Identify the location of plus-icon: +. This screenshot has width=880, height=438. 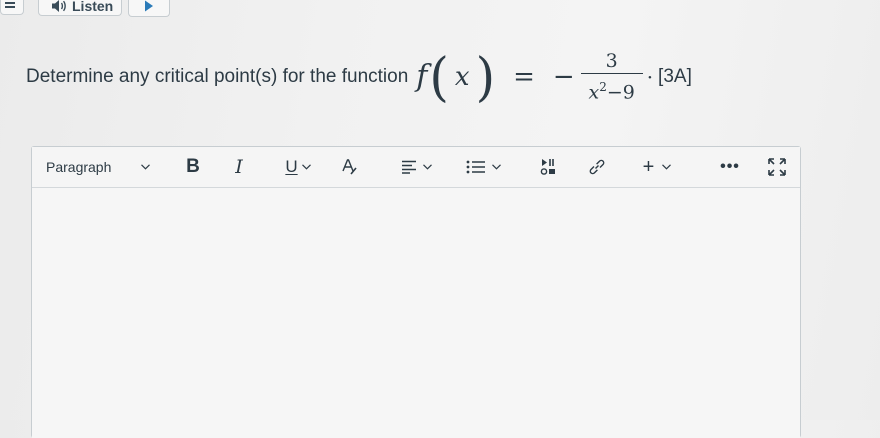
(648, 166).